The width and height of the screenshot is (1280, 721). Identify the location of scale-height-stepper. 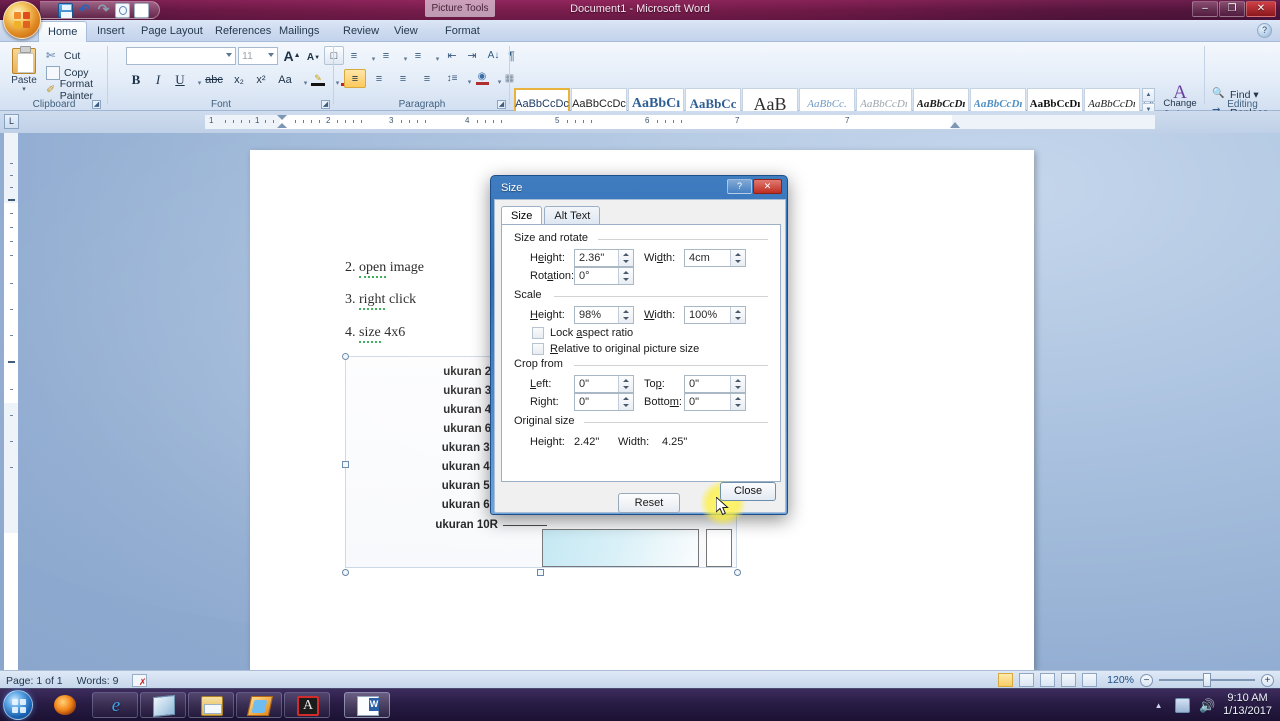
(625, 315).